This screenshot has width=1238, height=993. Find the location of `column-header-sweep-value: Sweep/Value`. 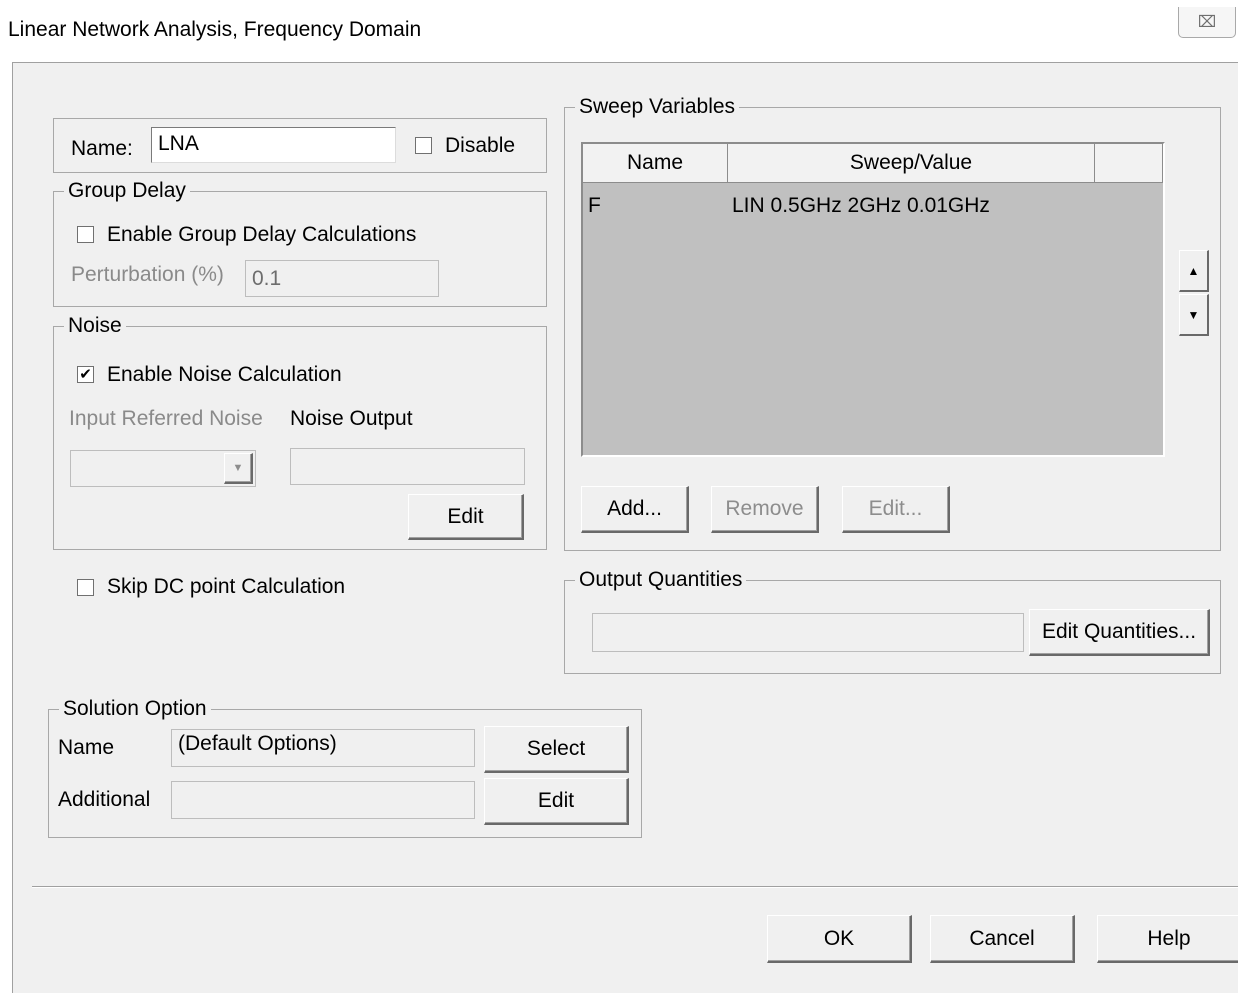

column-header-sweep-value: Sweep/Value is located at coordinates (911, 163).